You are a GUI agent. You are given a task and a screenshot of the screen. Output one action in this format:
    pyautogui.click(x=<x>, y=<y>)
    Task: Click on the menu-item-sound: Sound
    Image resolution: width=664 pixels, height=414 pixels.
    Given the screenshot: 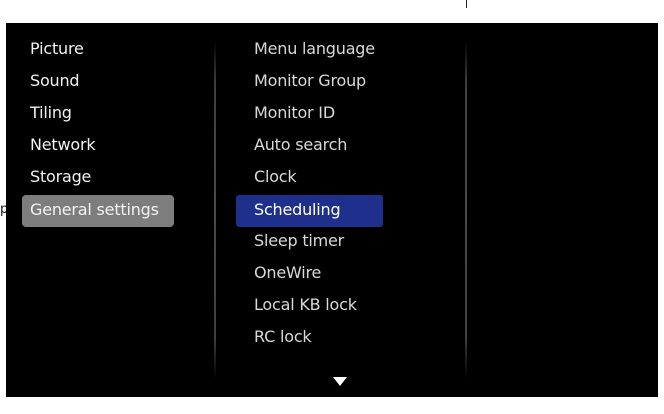 What is the action you would take?
    pyautogui.click(x=98, y=83)
    